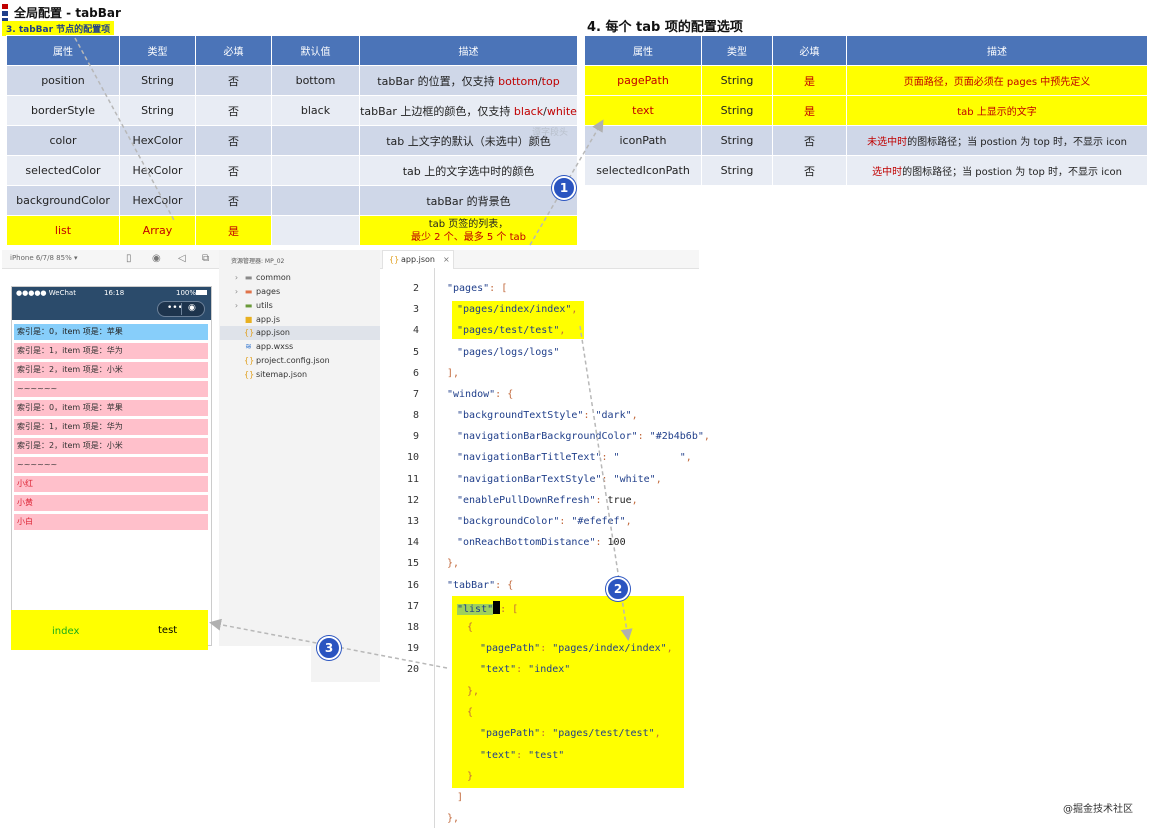 This screenshot has height=829, width=1161. I want to click on badge-1: 1, so click(564, 188).